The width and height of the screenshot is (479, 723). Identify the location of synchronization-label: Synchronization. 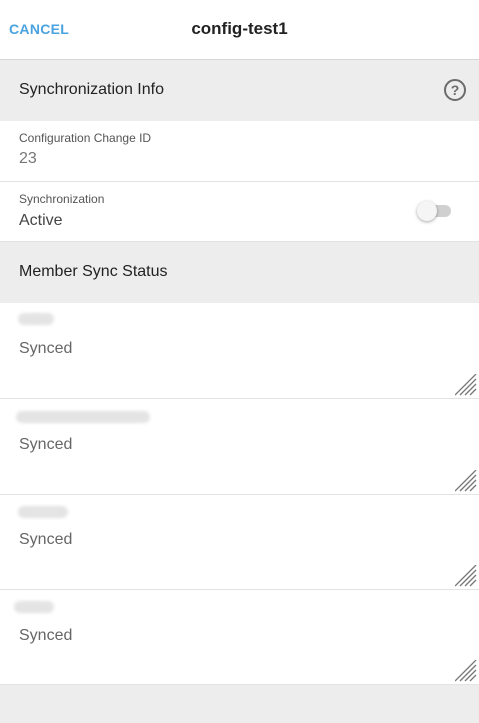
(62, 199).